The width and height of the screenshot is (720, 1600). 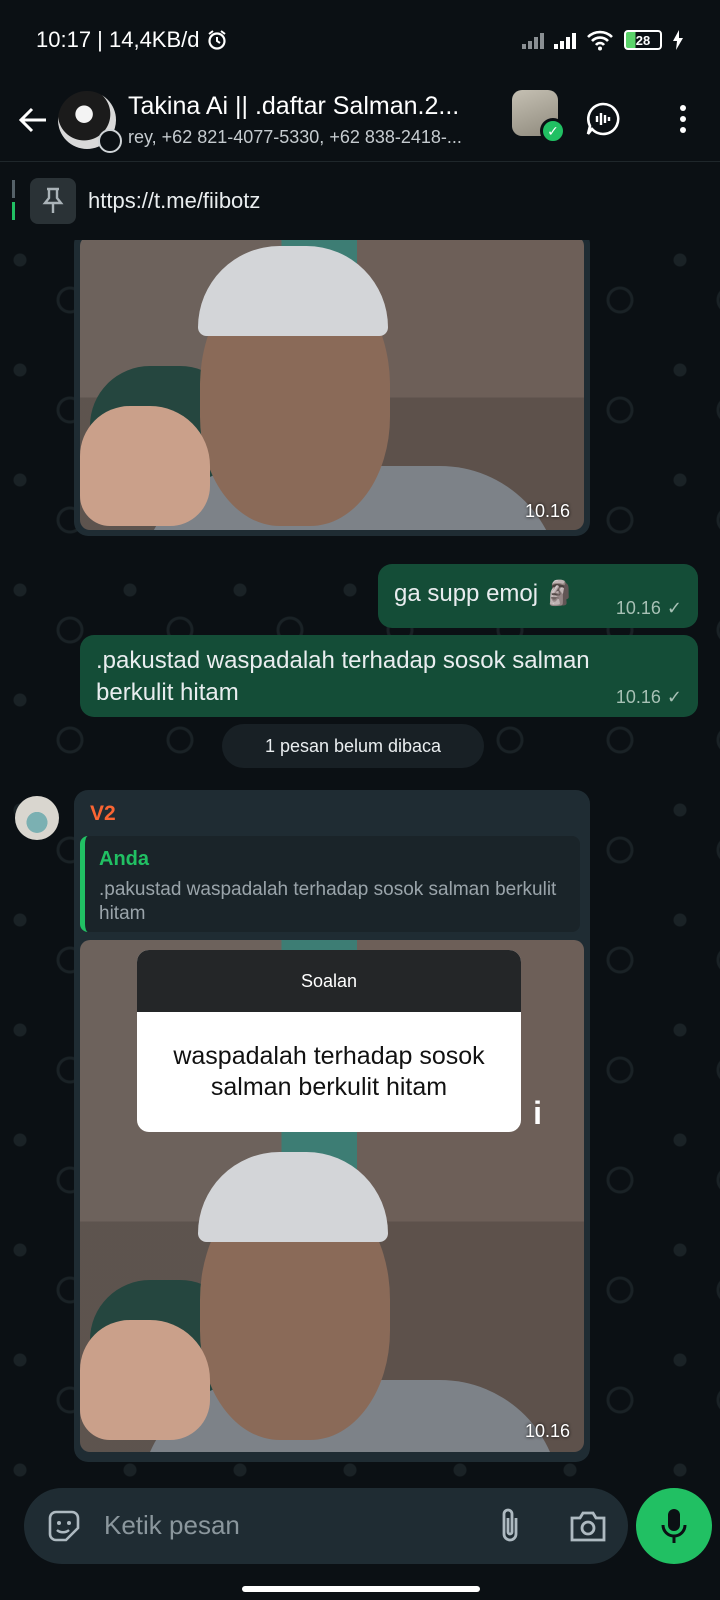 I want to click on gesture-nav-bar, so click(x=361, y=1589).